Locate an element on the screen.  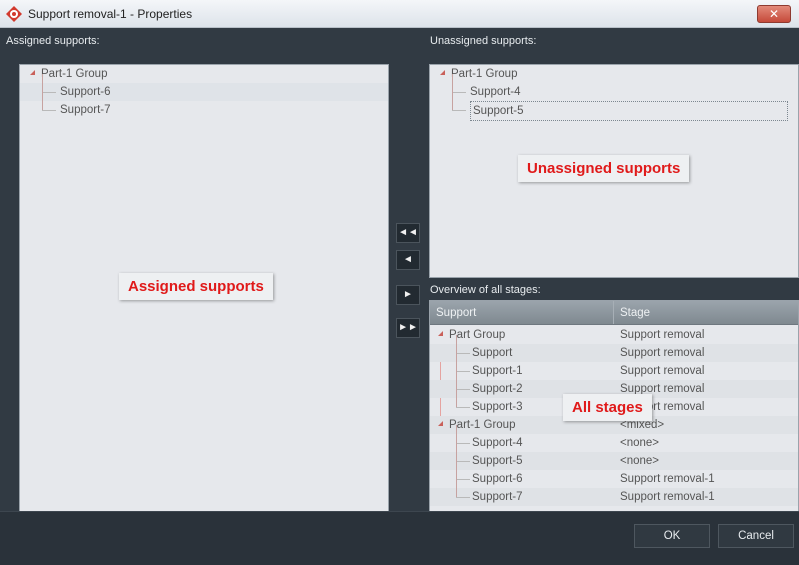
move-all-left-button: ◄◄ is located at coordinates (408, 233).